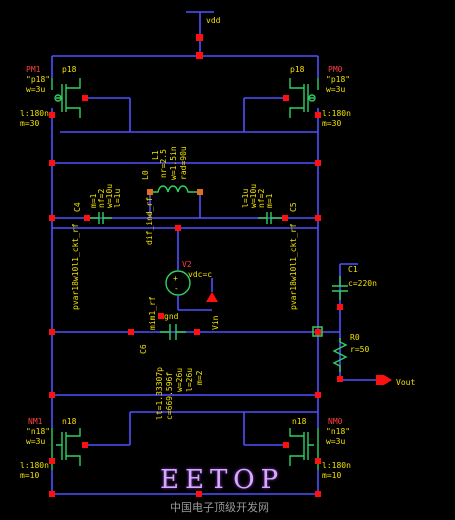 This screenshot has height=520, width=455. What do you see at coordinates (117, 198) in the screenshot?
I see `varactor-param: l=1u` at bounding box center [117, 198].